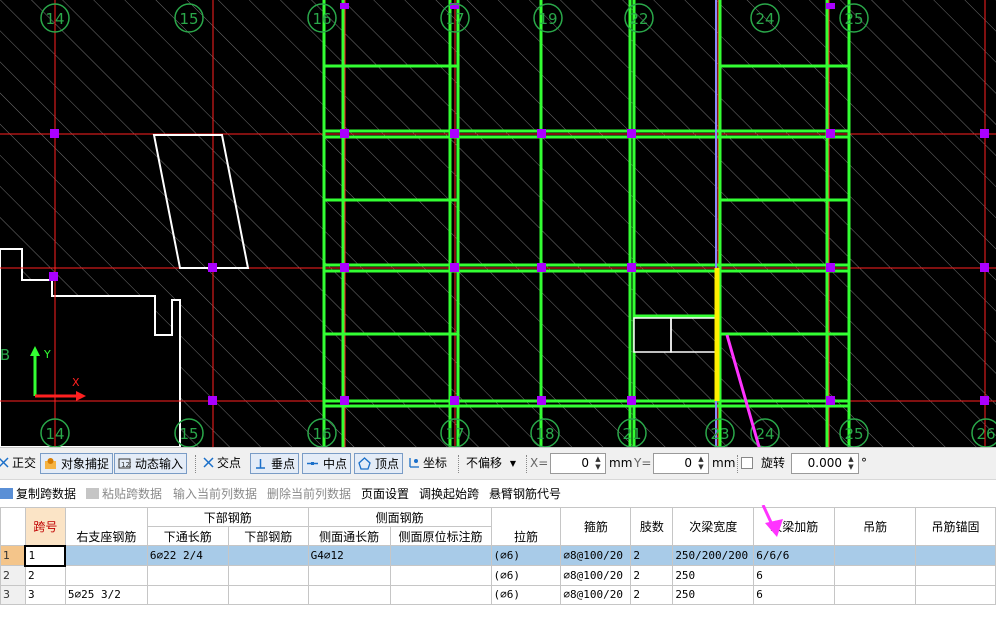 The height and width of the screenshot is (618, 996). Describe the element at coordinates (13, 575) in the screenshot. I see `row-number: 2` at that location.